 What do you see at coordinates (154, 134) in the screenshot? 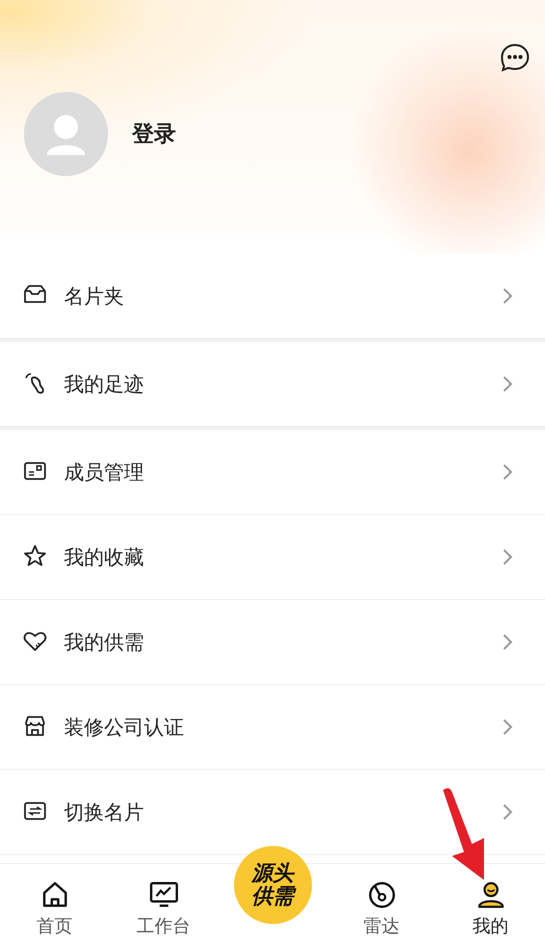
I see `login-link: 登录` at bounding box center [154, 134].